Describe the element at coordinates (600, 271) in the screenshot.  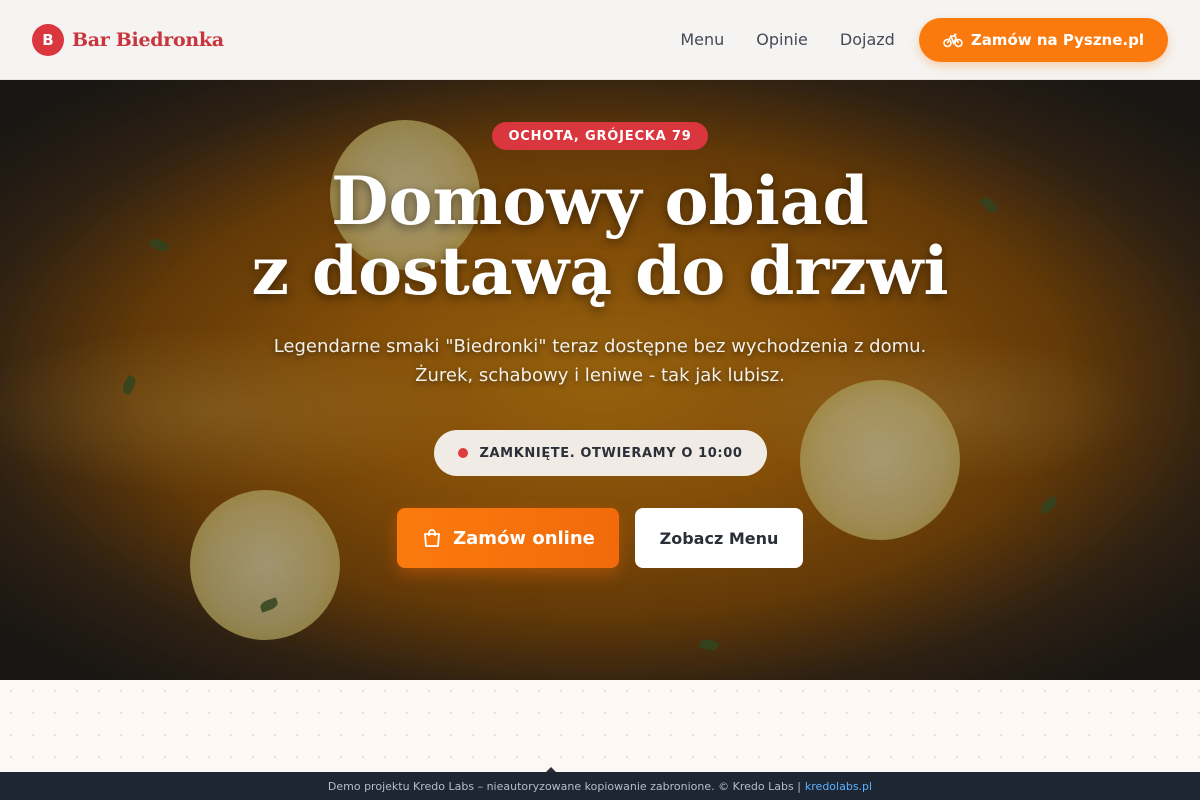
I see `hero-headline-line-2: z dostawą do drzwi` at that location.